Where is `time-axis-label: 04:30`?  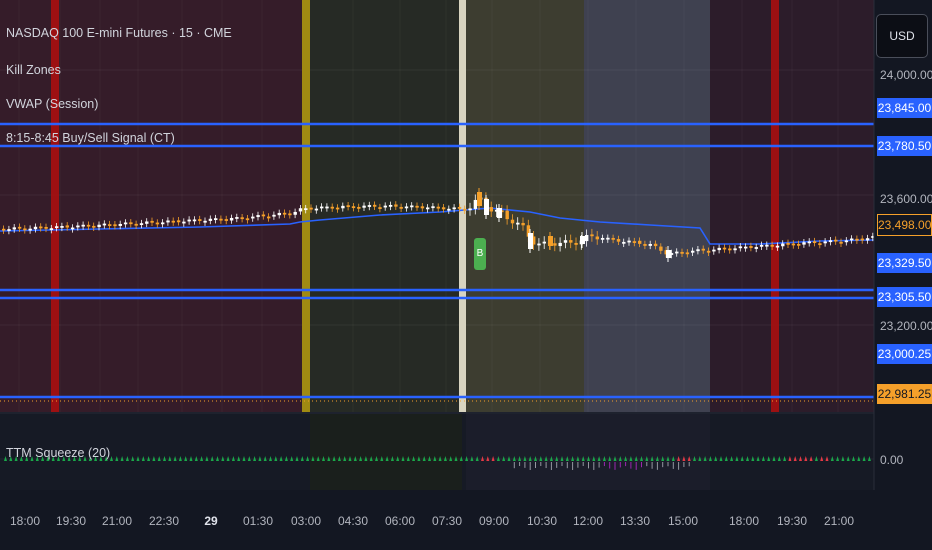
time-axis-label: 04:30 is located at coordinates (353, 521).